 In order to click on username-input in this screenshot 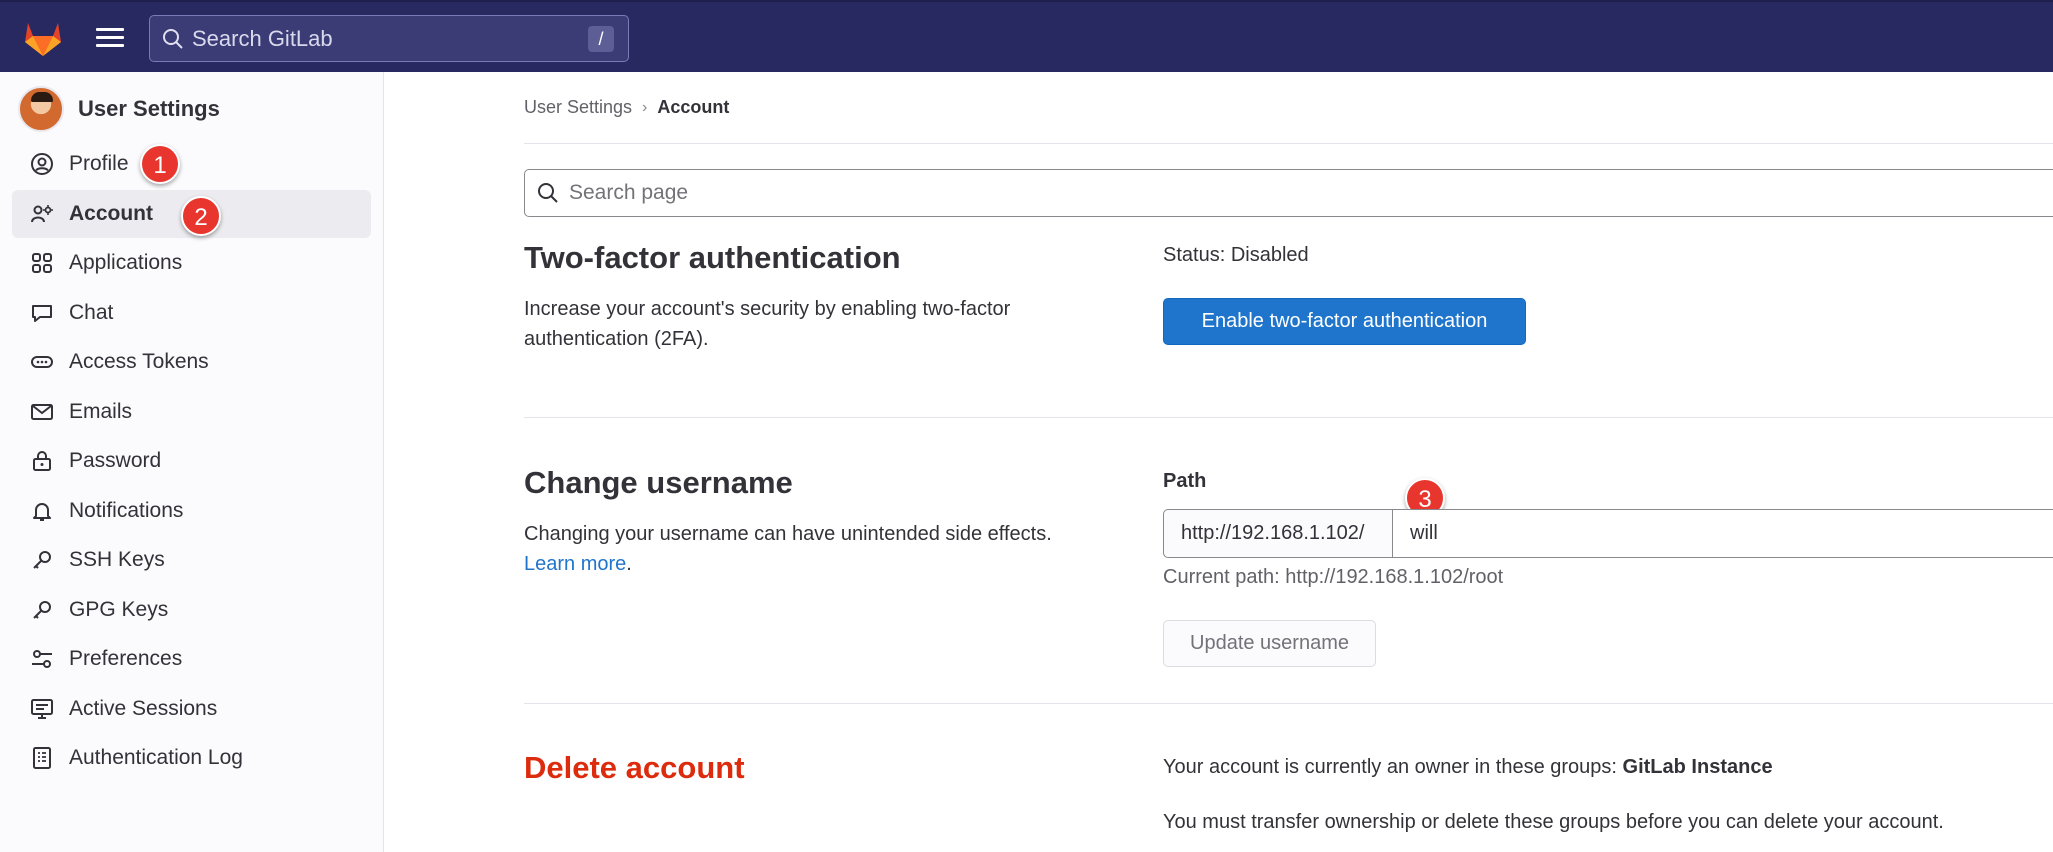, I will do `click(1723, 533)`.